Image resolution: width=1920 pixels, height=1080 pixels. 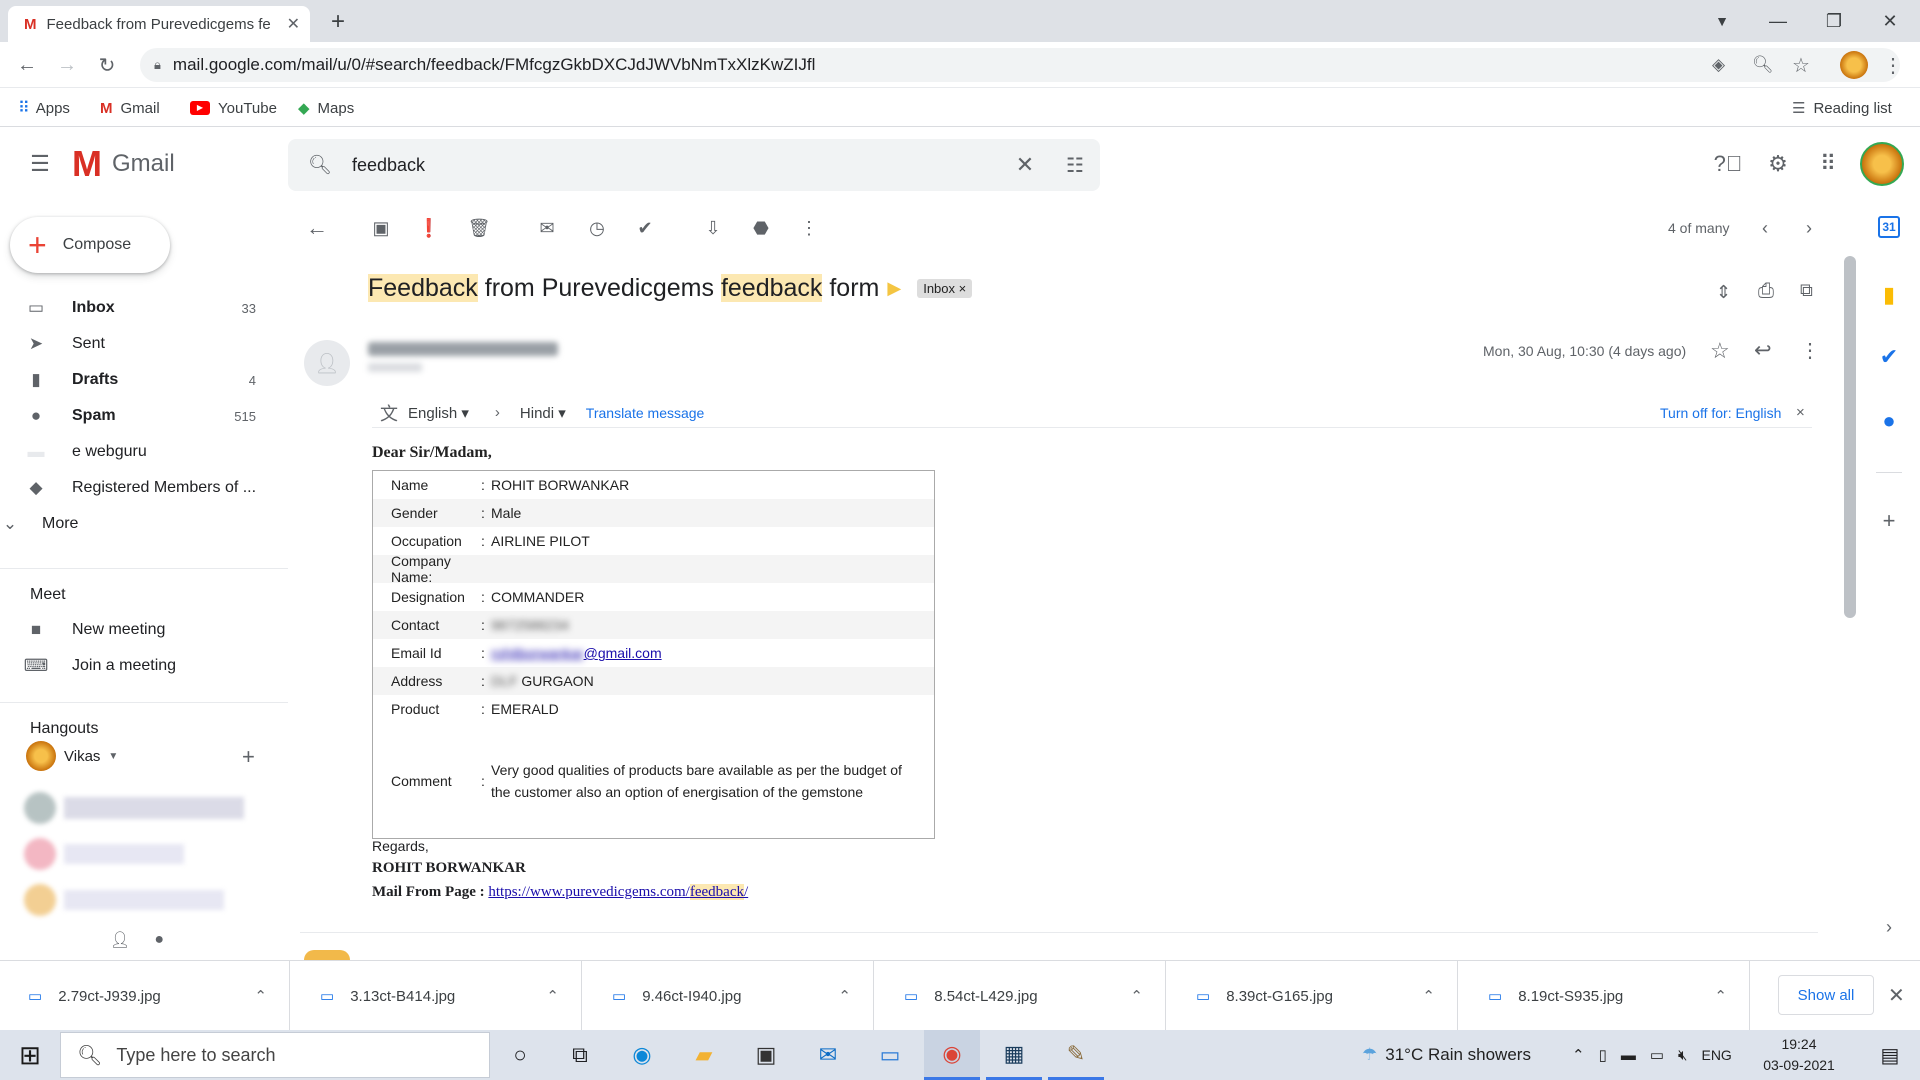 What do you see at coordinates (1718, 65) in the screenshot?
I see `eye-icon: ◈` at bounding box center [1718, 65].